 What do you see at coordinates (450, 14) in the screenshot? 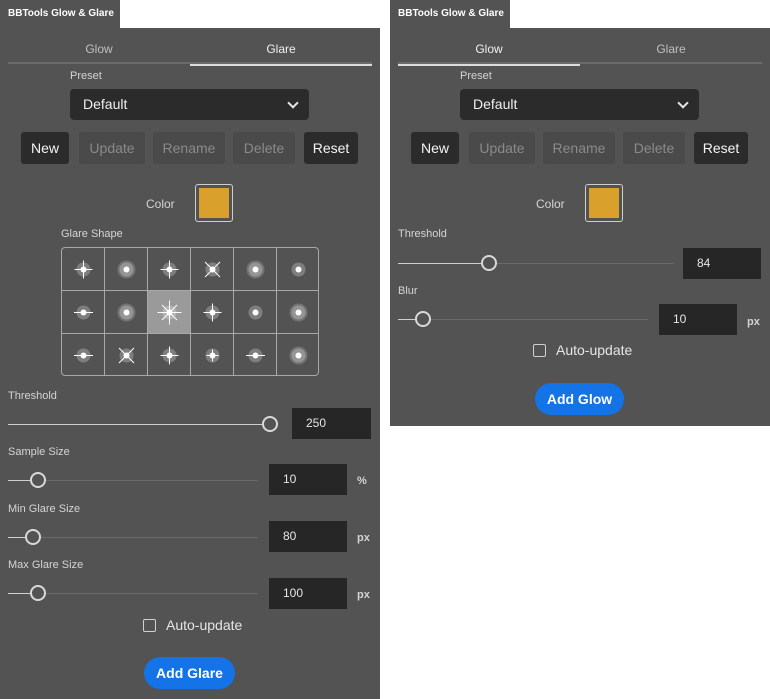
I see `panel-title-tab-right: BBTools Glow & Glare` at bounding box center [450, 14].